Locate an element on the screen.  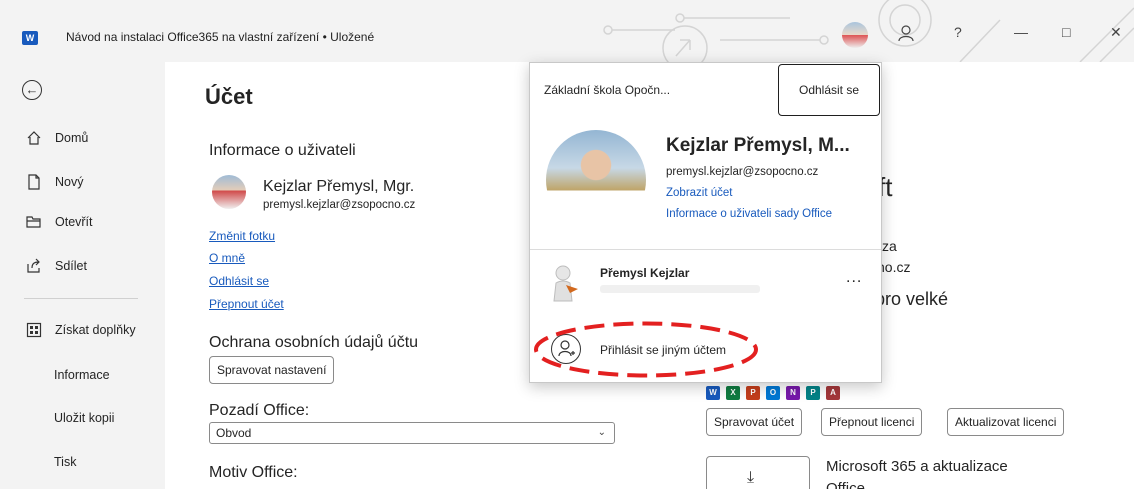
view-account-link: Zobrazit účet is located at coordinates (699, 193).